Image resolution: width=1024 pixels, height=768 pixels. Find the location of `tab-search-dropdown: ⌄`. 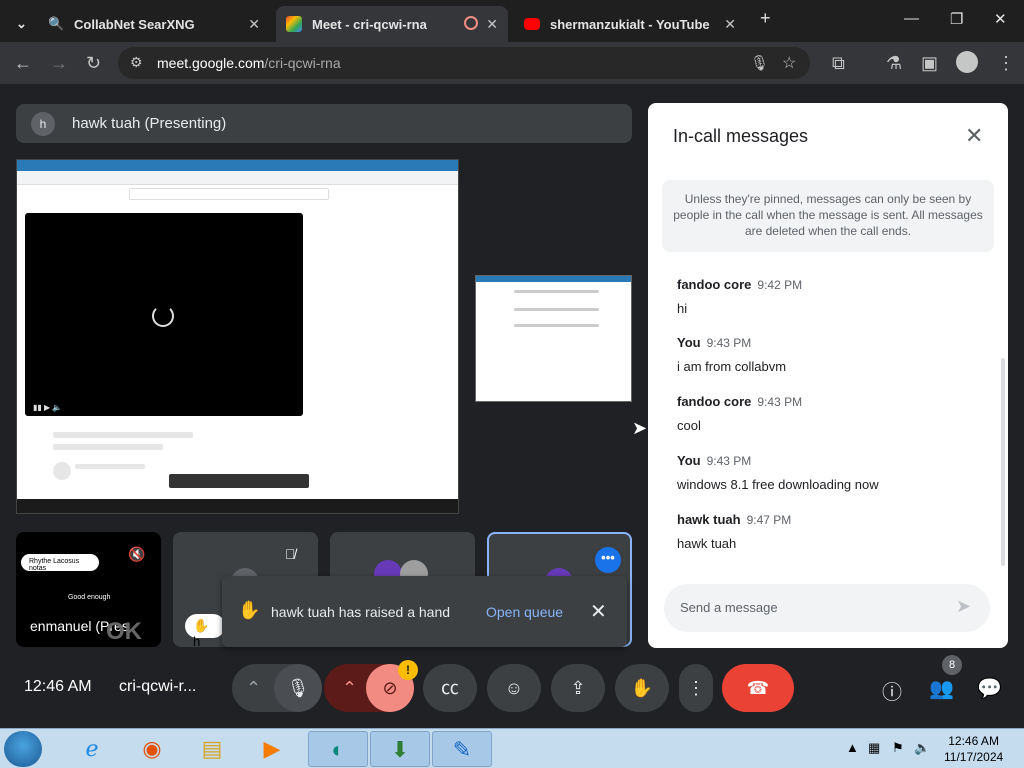

tab-search-dropdown: ⌄ is located at coordinates (21, 24).